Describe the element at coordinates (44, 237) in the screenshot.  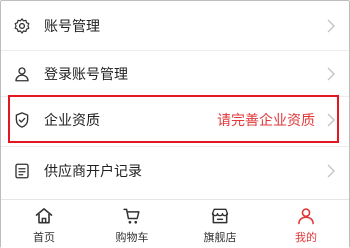
I see `tab-label: 首页` at that location.